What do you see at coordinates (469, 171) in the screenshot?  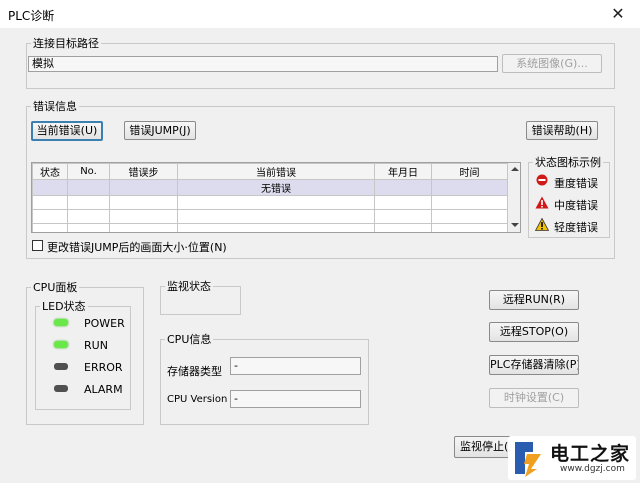 I see `column-header-time: 时间` at bounding box center [469, 171].